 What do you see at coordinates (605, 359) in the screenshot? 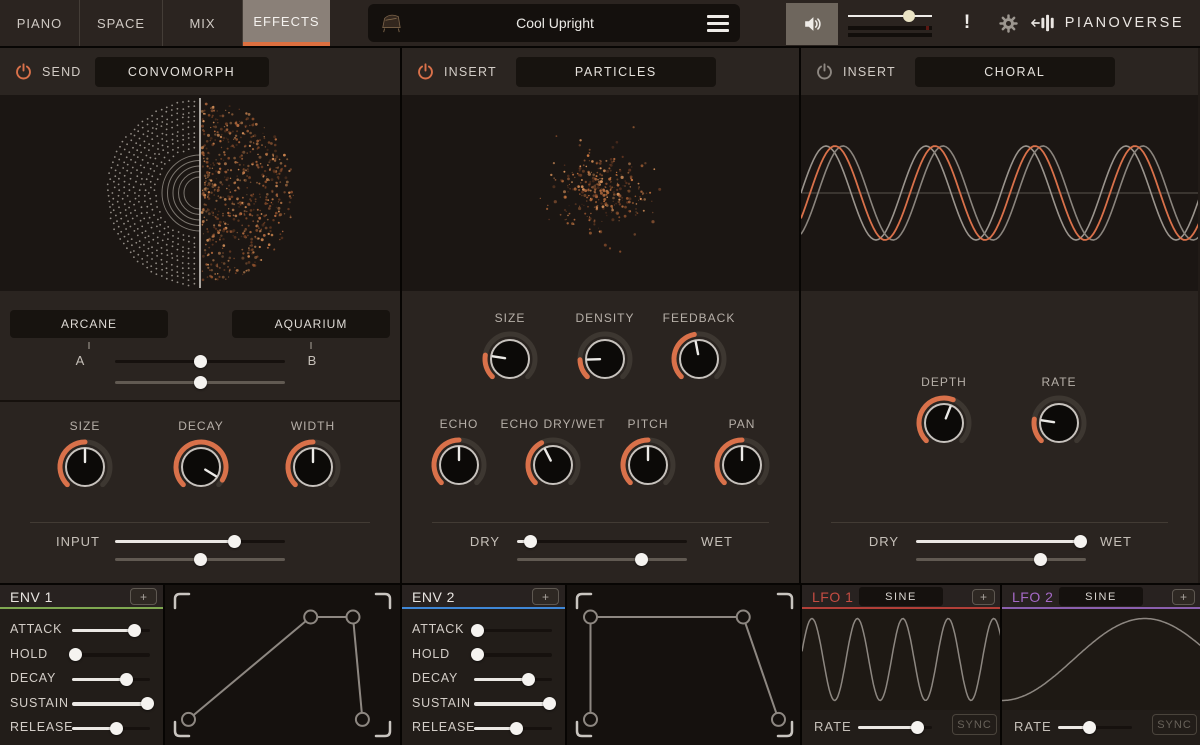
I see `density-knob` at bounding box center [605, 359].